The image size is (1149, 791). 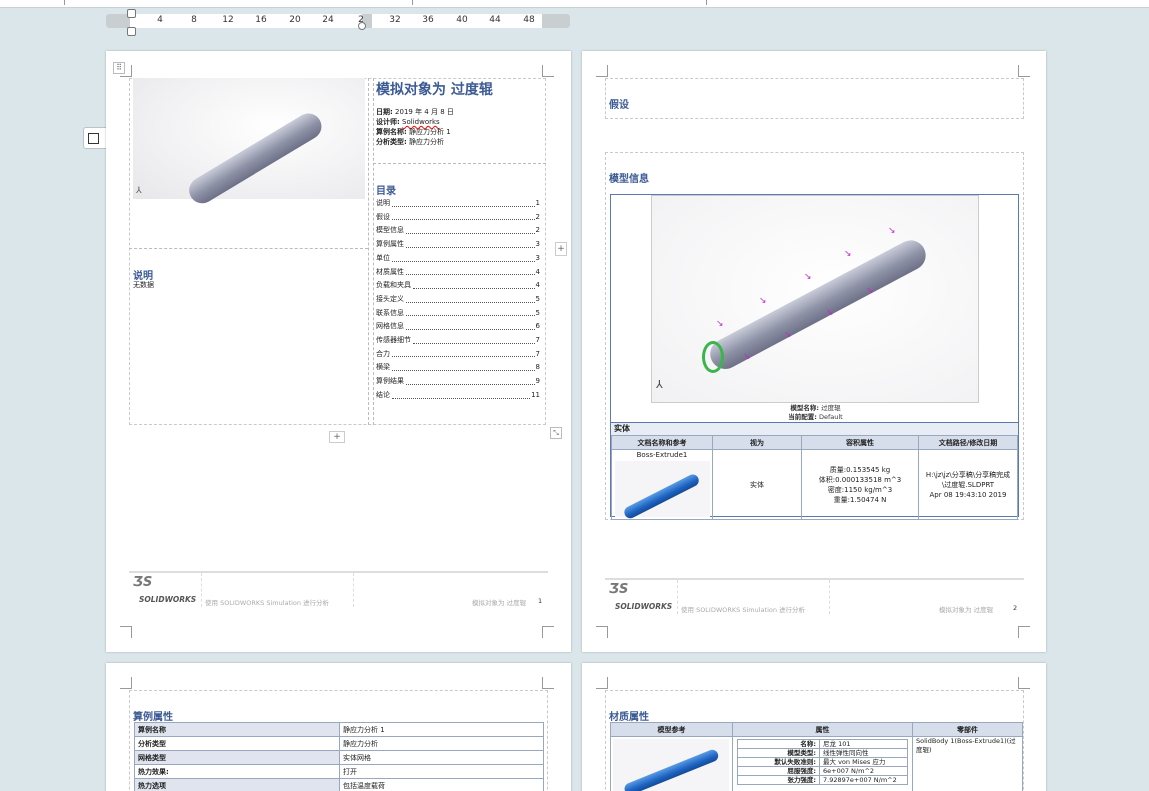 I want to click on toc-item: 结论 11, so click(x=458, y=396).